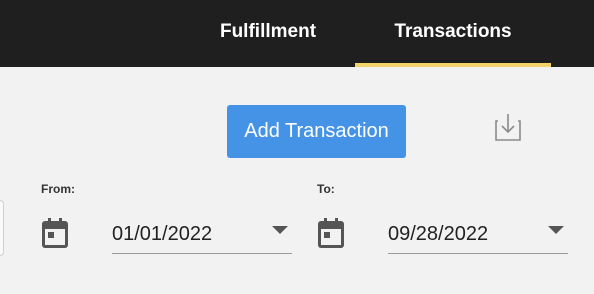 This screenshot has width=594, height=294. I want to click on from-label: From:, so click(58, 189).